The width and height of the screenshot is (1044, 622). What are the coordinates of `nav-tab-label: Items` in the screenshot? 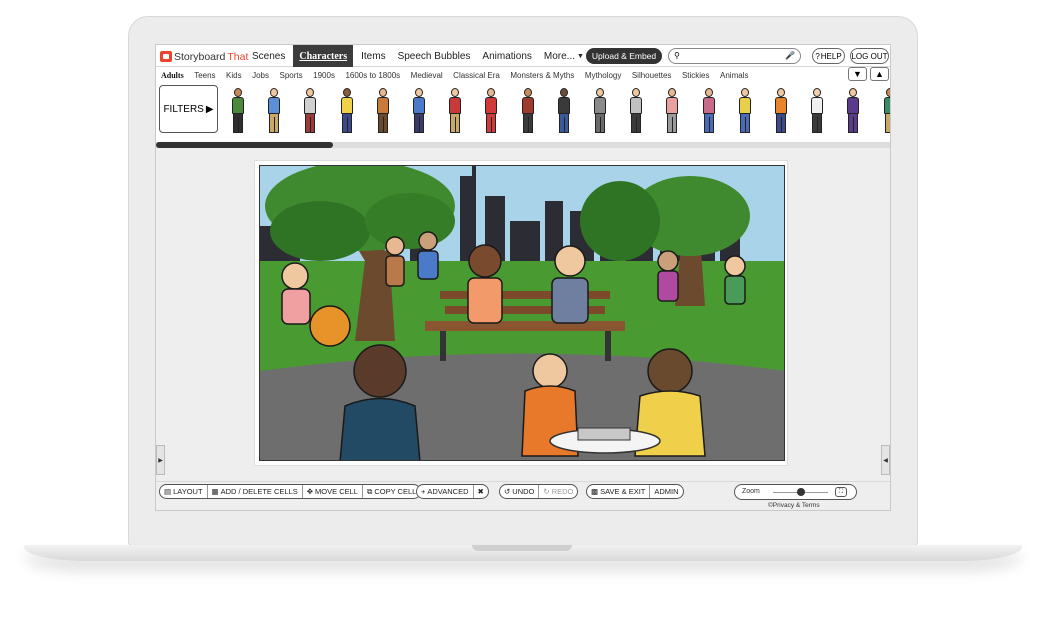 It's located at (373, 56).